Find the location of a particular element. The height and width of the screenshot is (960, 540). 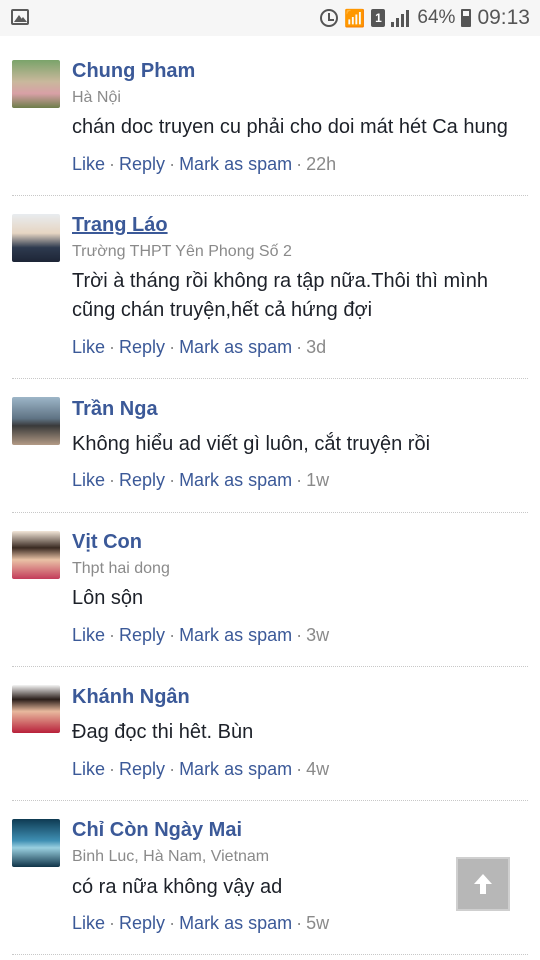

comment-text: Đag đọc thi hêt. Bùn is located at coordinates (163, 732).